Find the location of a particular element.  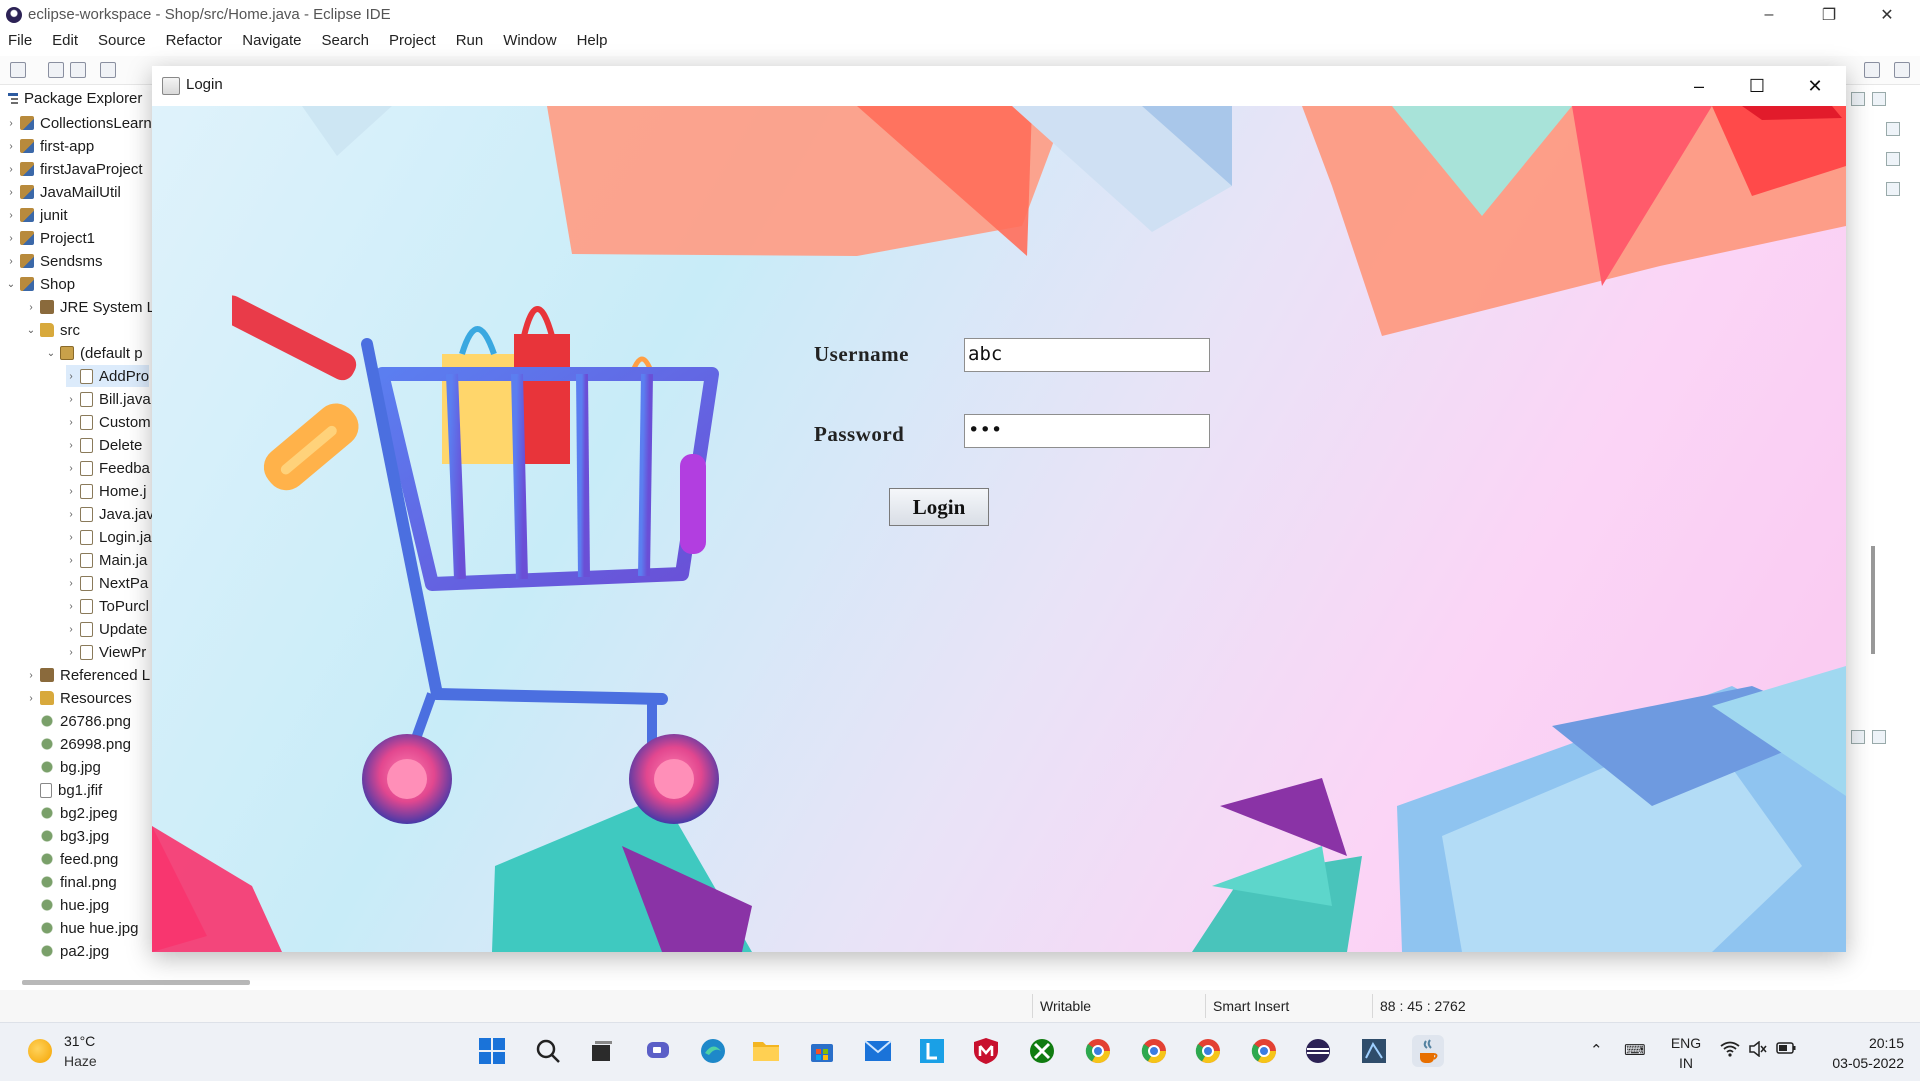

terminal-icon is located at coordinates (108, 70).